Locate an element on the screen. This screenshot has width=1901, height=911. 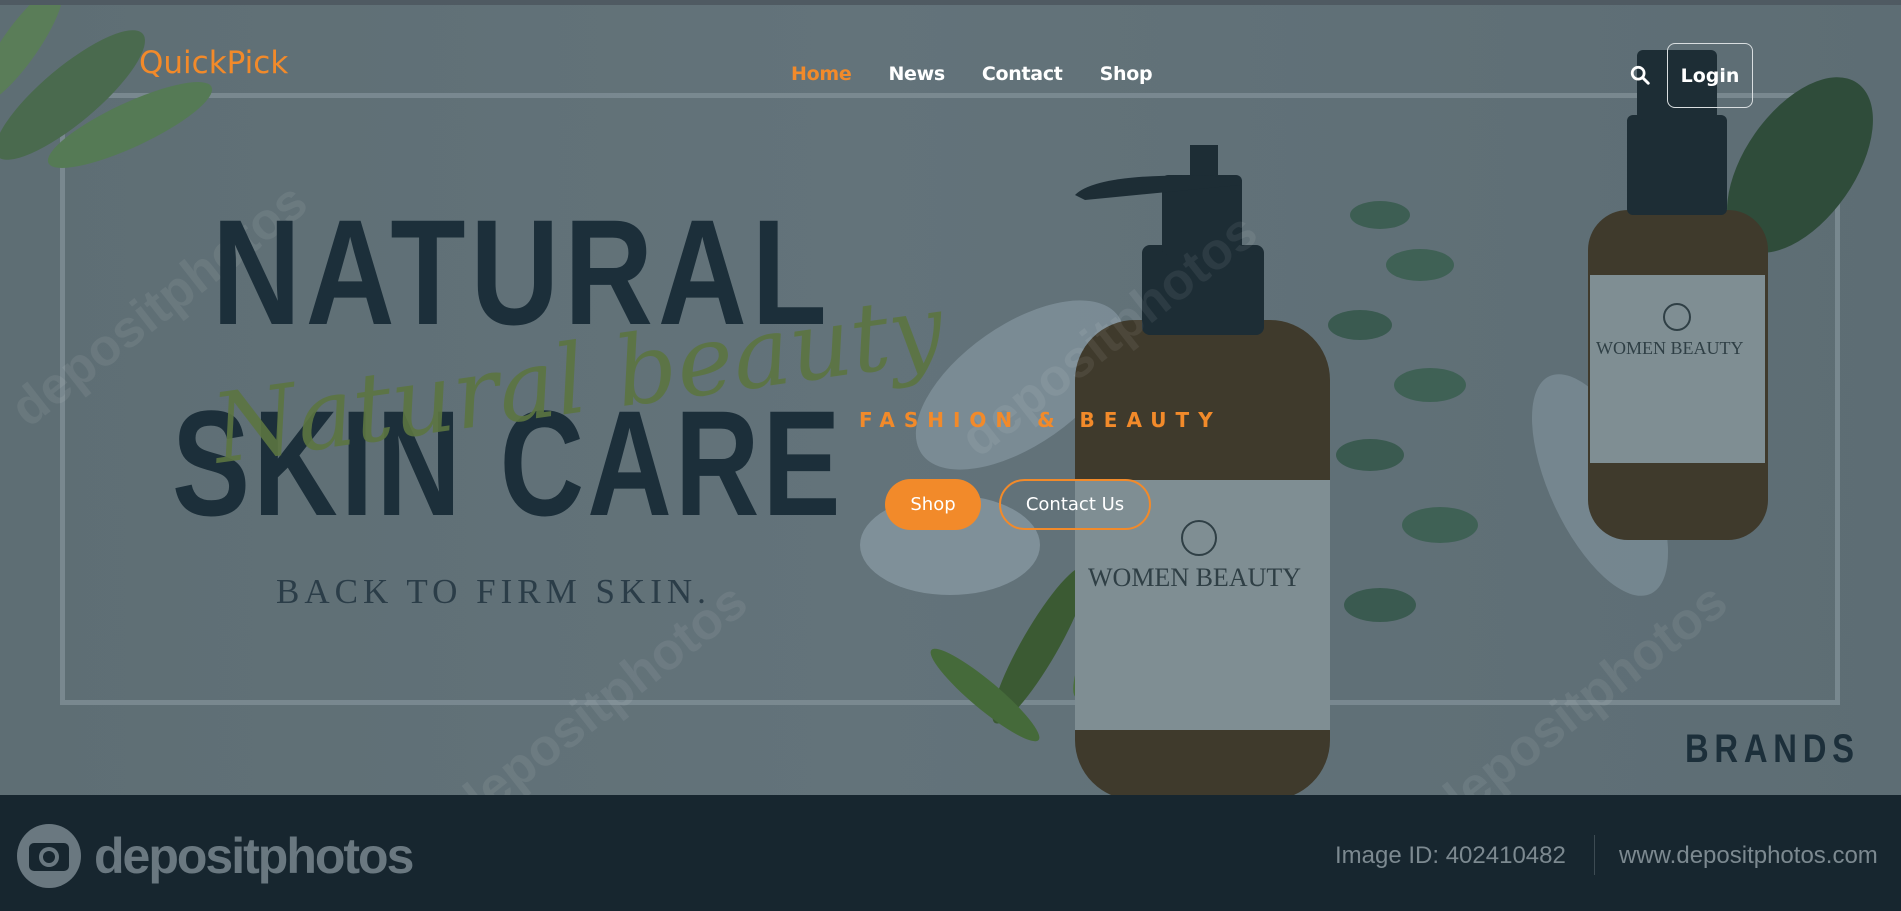
contact-us-button: Contact Us is located at coordinates (1075, 504).